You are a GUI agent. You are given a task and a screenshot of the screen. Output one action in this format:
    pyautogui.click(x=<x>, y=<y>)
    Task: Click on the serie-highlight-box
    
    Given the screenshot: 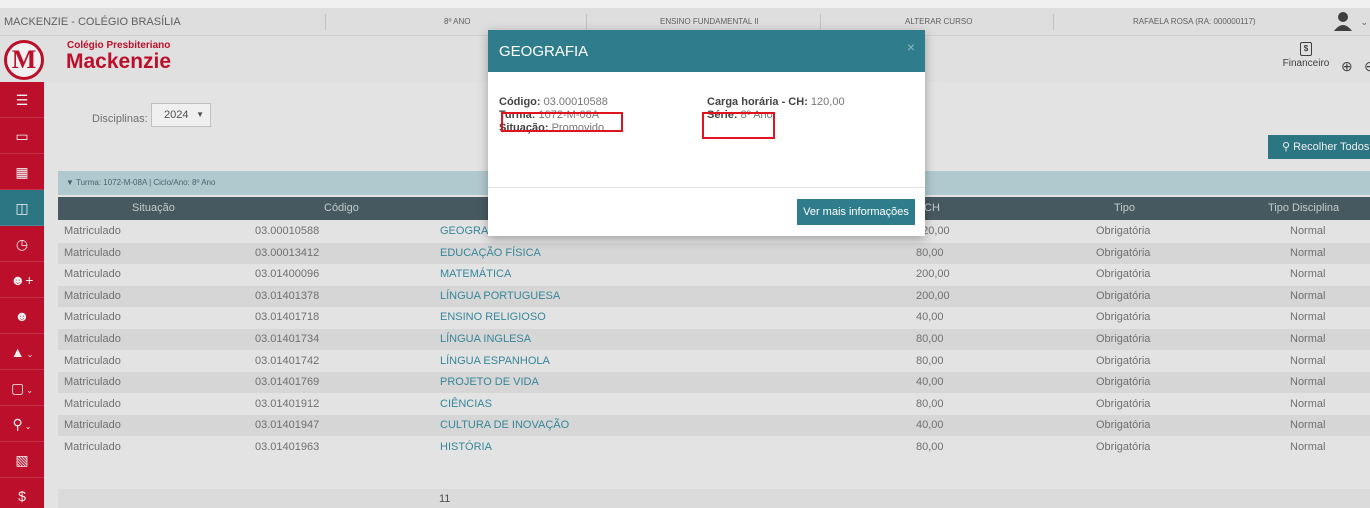 What is the action you would take?
    pyautogui.click(x=738, y=125)
    